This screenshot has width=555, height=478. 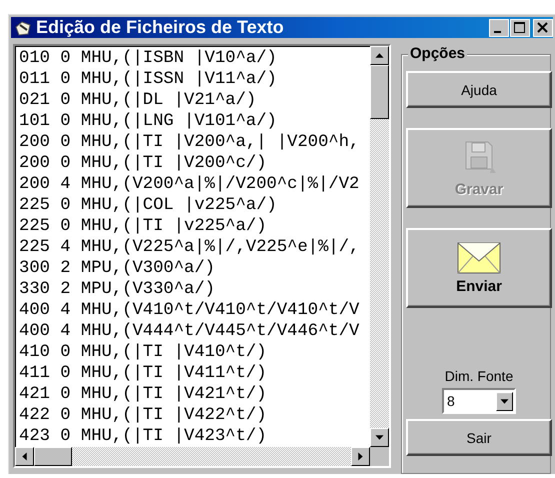 I want to click on text-line: 200 4 MHU,(V200^a|%|/V200^c|%|/V2, so click(x=189, y=184).